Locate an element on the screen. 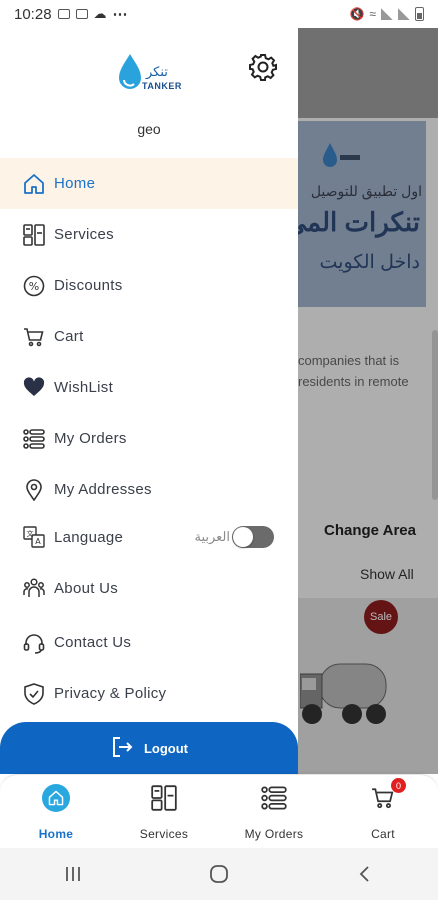 The image size is (438, 900). back-button is located at coordinates (365, 874).